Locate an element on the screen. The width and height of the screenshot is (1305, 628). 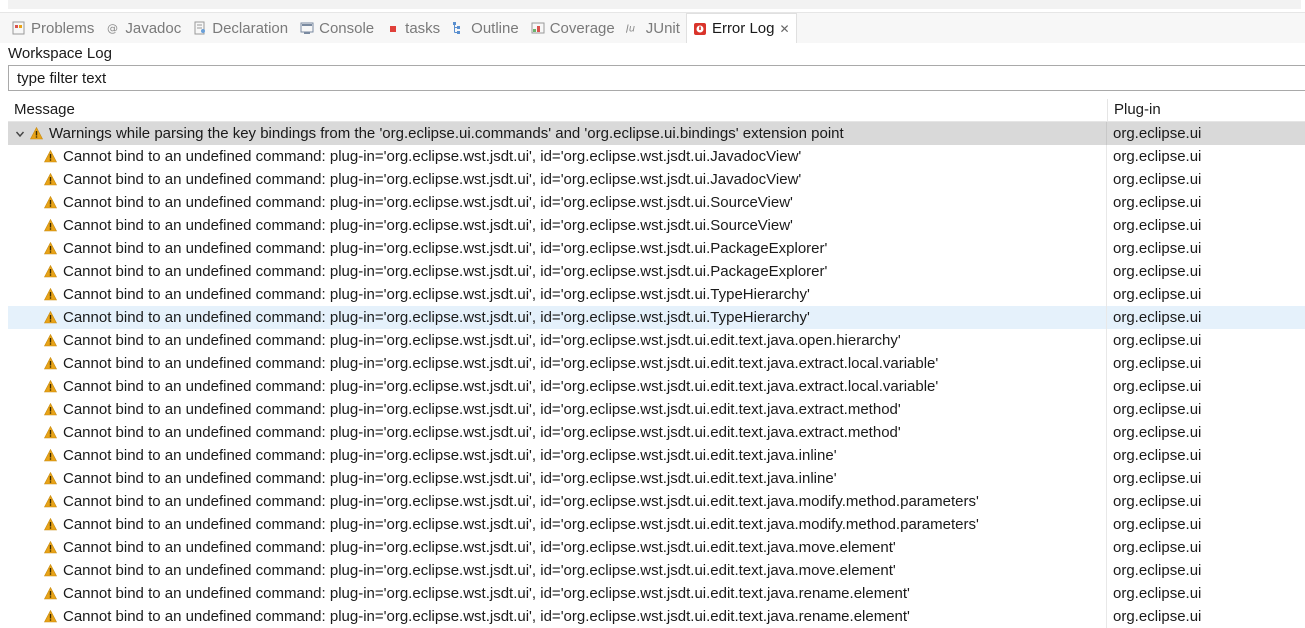
chevron-down-icon is located at coordinates (20, 134).